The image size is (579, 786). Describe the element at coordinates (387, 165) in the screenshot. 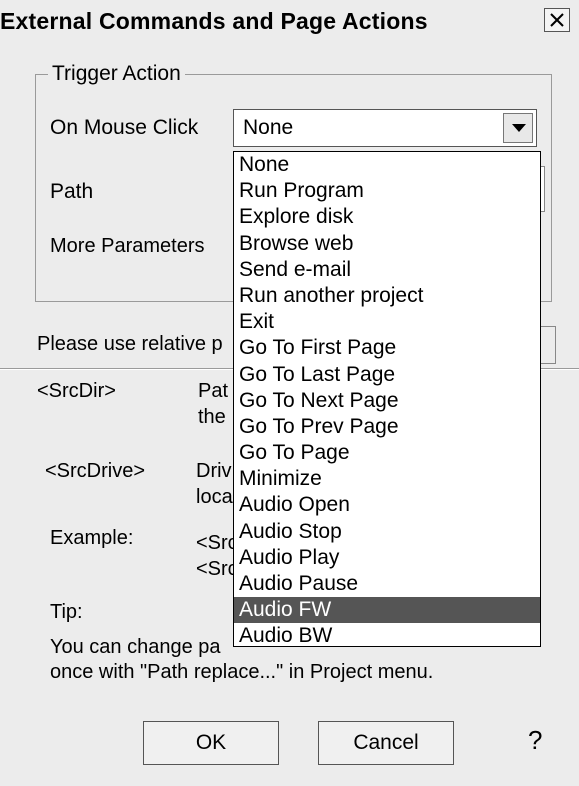

I see `dropdown-option: None` at that location.